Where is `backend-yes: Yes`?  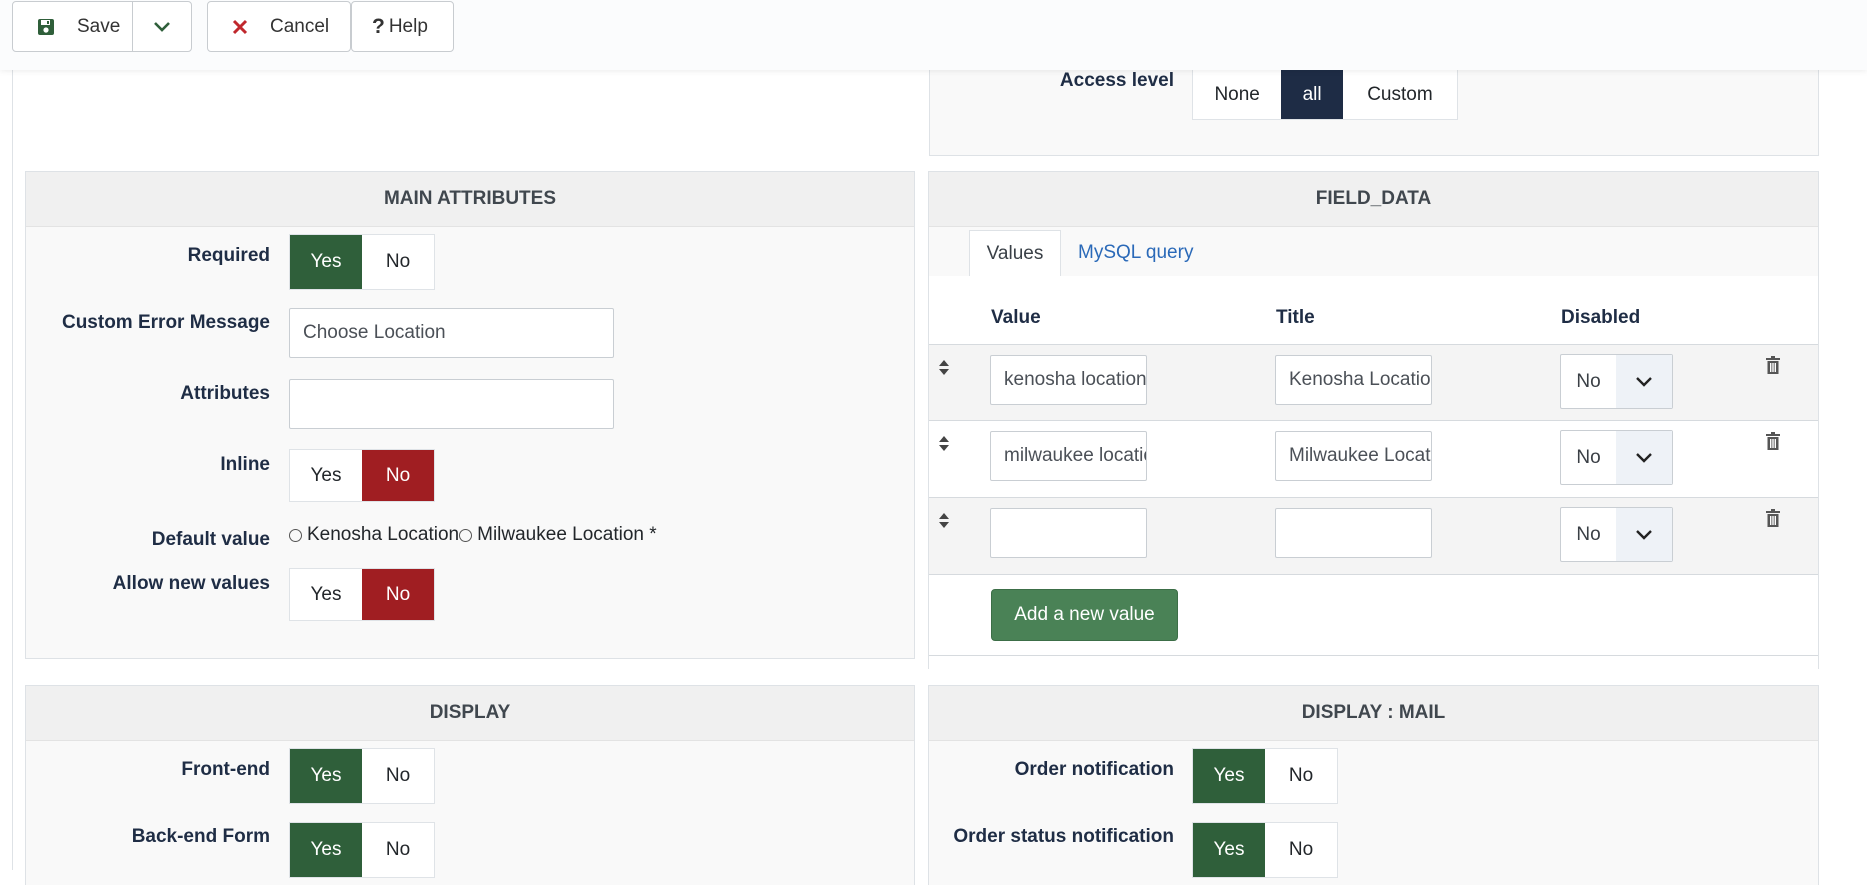
backend-yes: Yes is located at coordinates (326, 850).